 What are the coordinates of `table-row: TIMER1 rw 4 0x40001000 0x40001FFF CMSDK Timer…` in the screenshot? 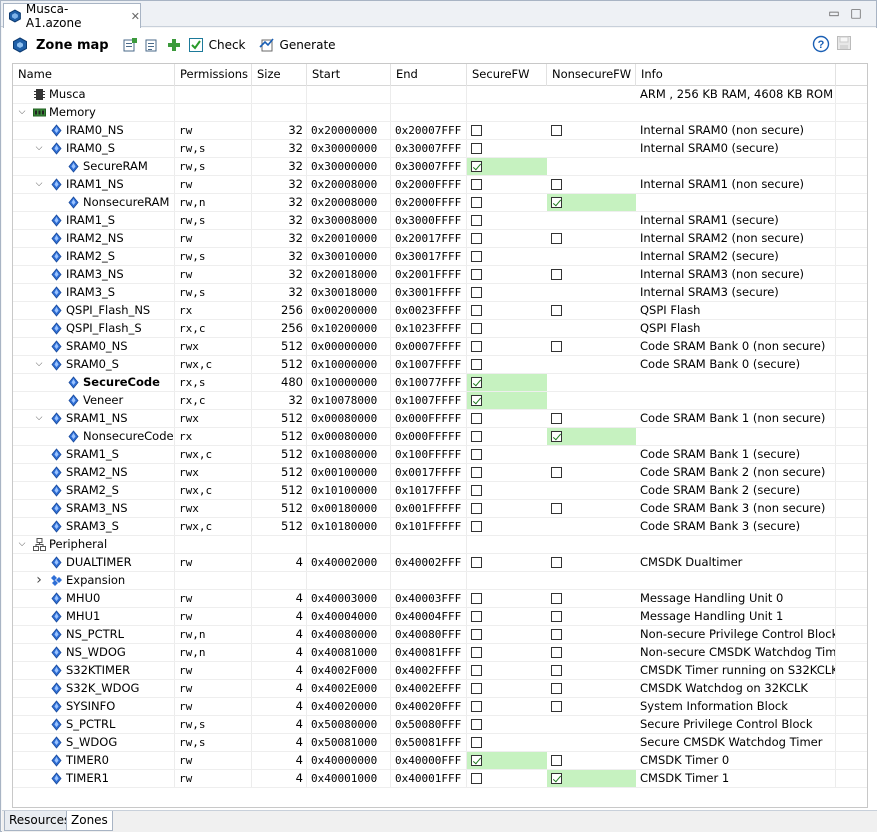 It's located at (440, 779).